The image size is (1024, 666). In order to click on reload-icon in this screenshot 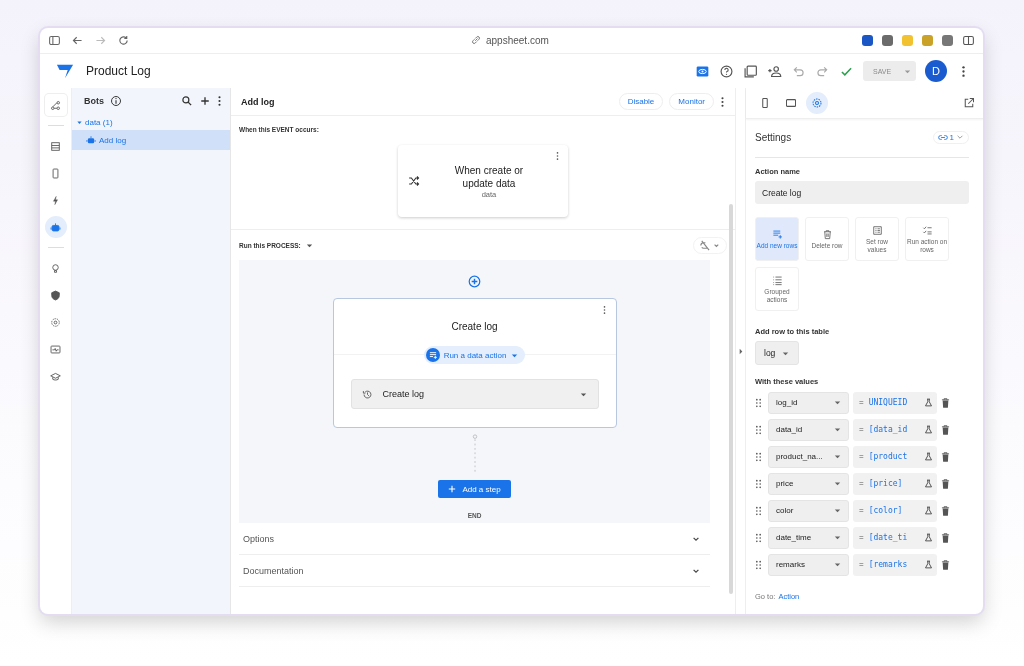, I will do `click(123, 40)`.